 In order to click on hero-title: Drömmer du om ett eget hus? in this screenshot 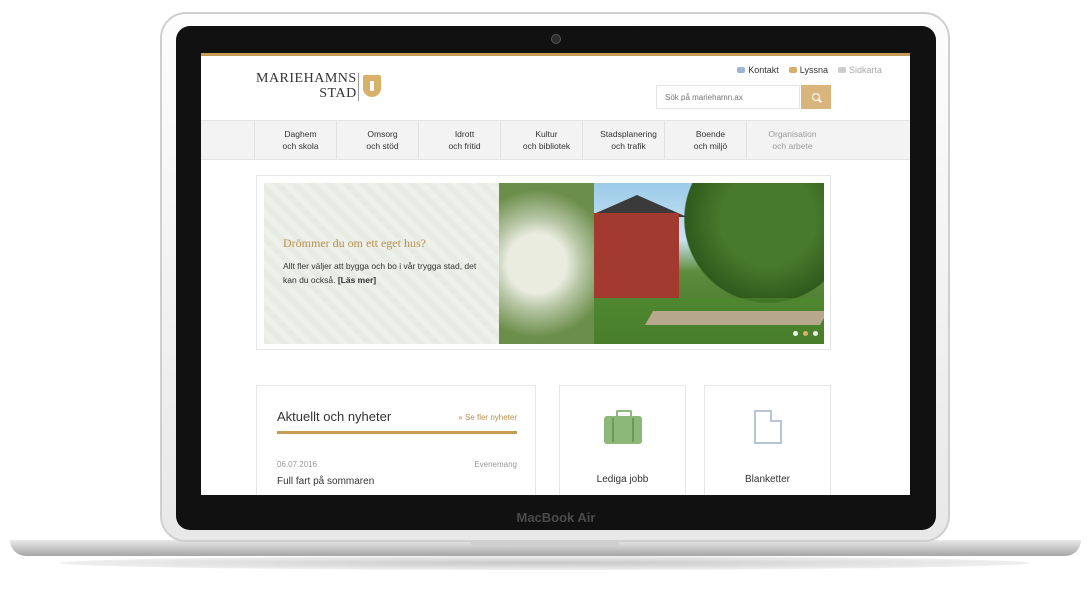, I will do `click(354, 243)`.